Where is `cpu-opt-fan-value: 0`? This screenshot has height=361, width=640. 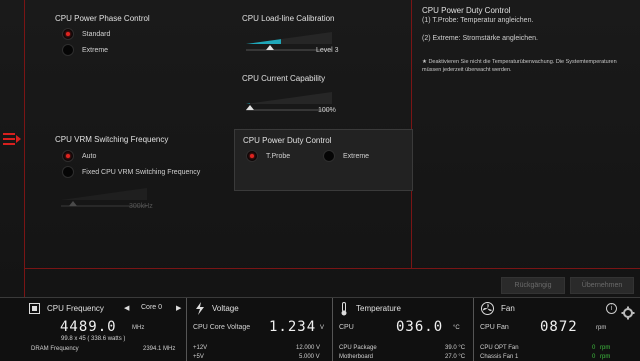 cpu-opt-fan-value: 0 is located at coordinates (594, 348).